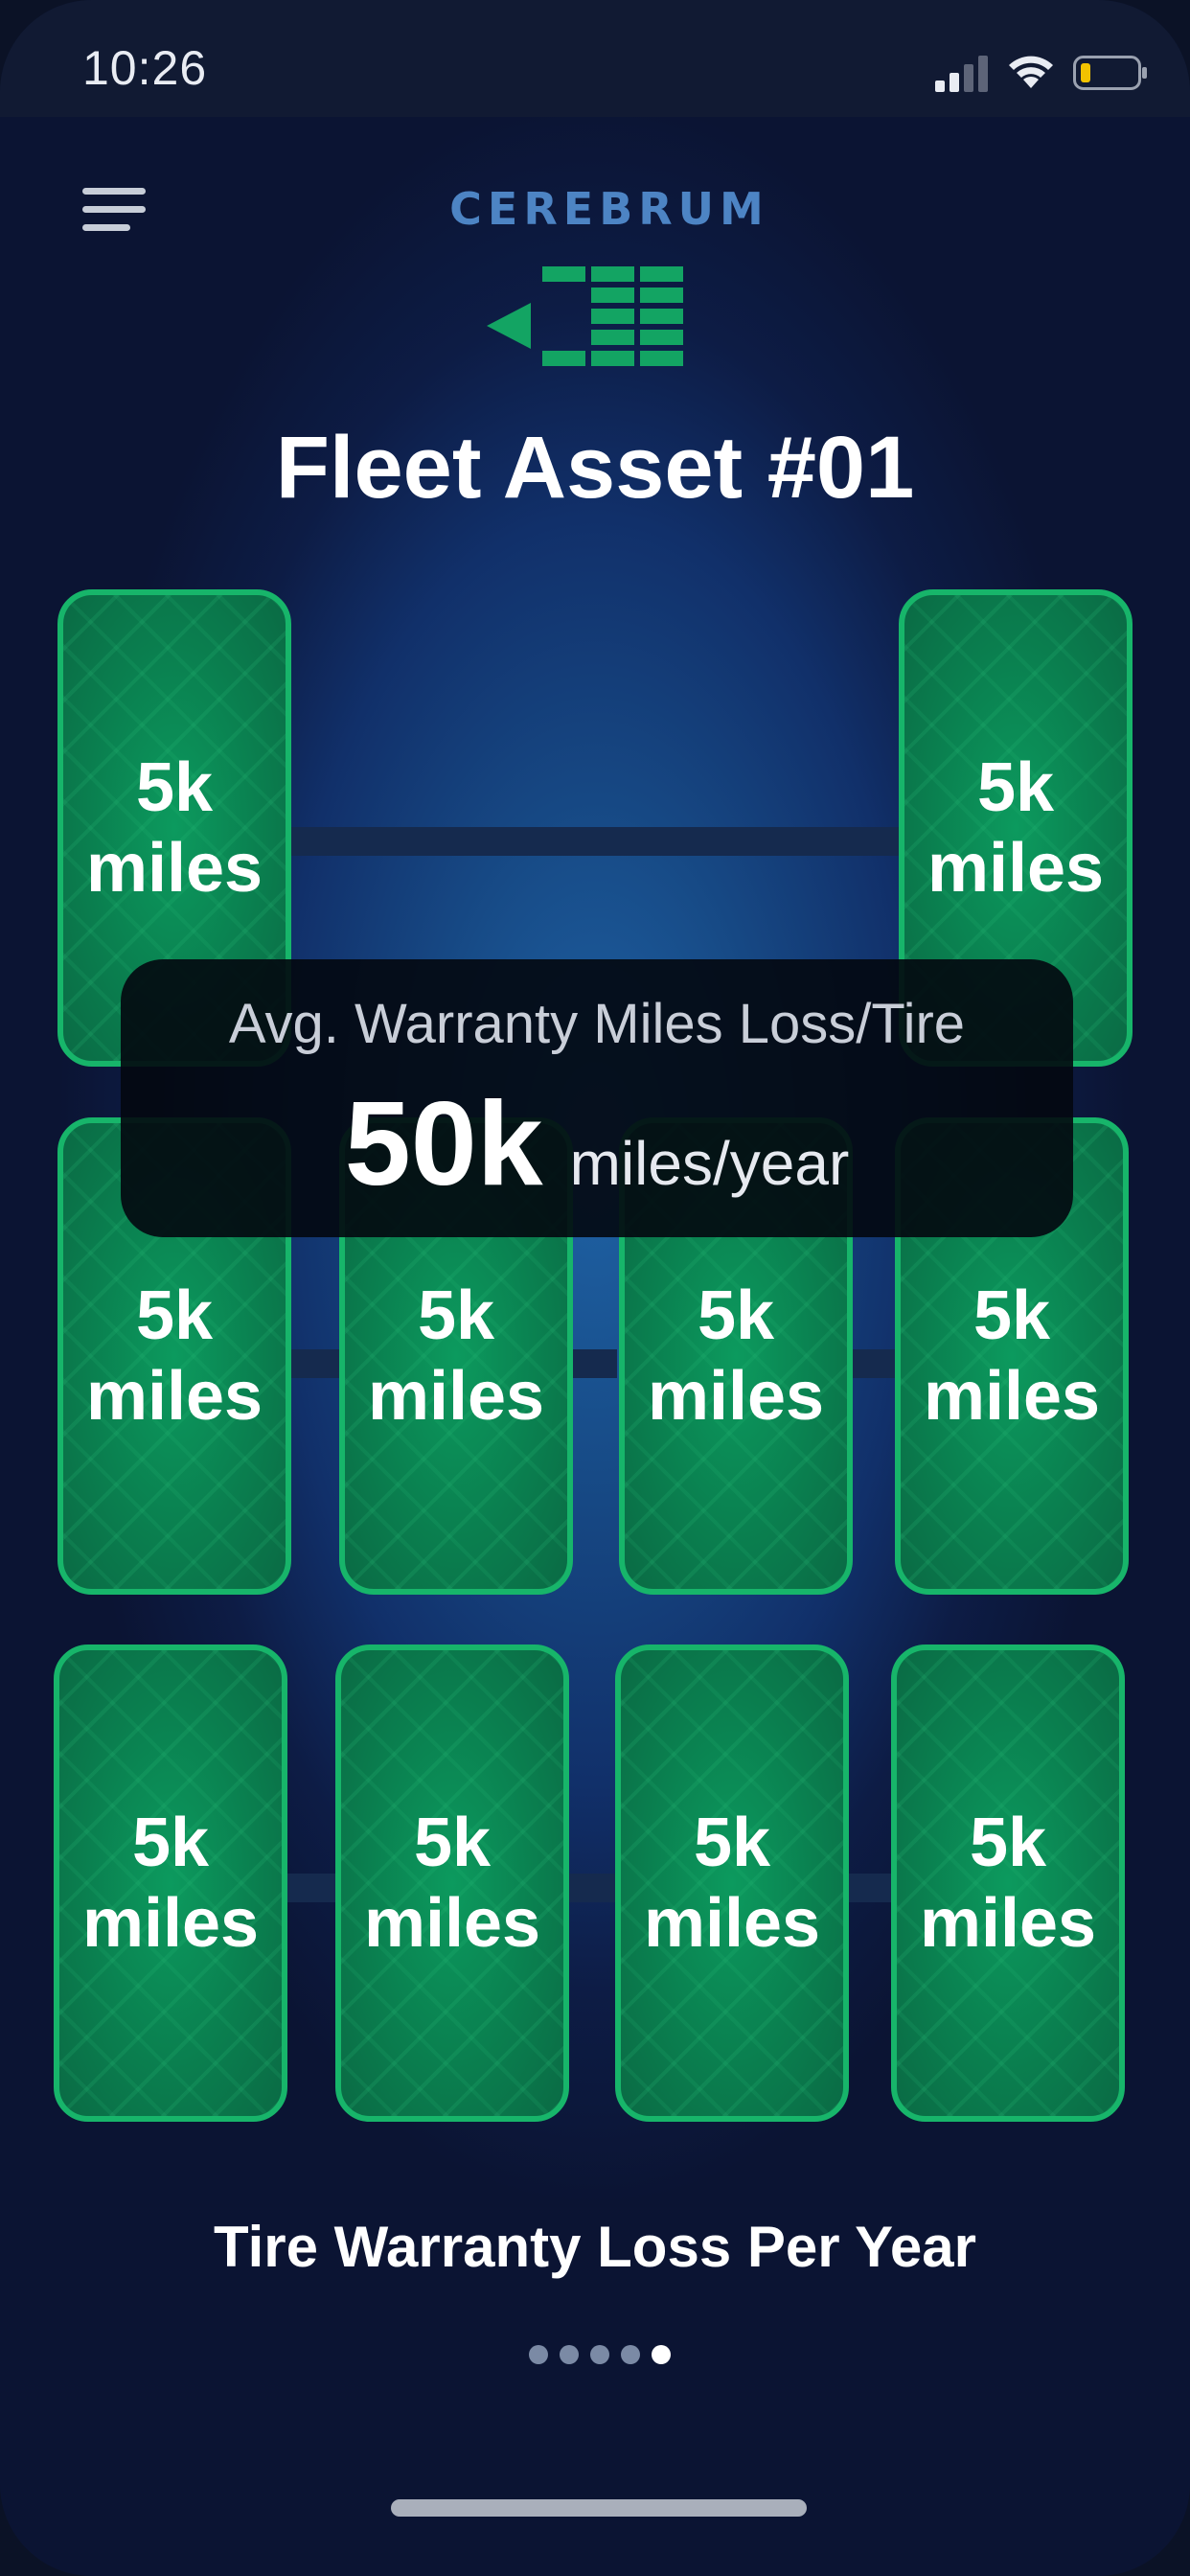 The height and width of the screenshot is (2576, 1190). Describe the element at coordinates (594, 841) in the screenshot. I see `front-axle` at that location.